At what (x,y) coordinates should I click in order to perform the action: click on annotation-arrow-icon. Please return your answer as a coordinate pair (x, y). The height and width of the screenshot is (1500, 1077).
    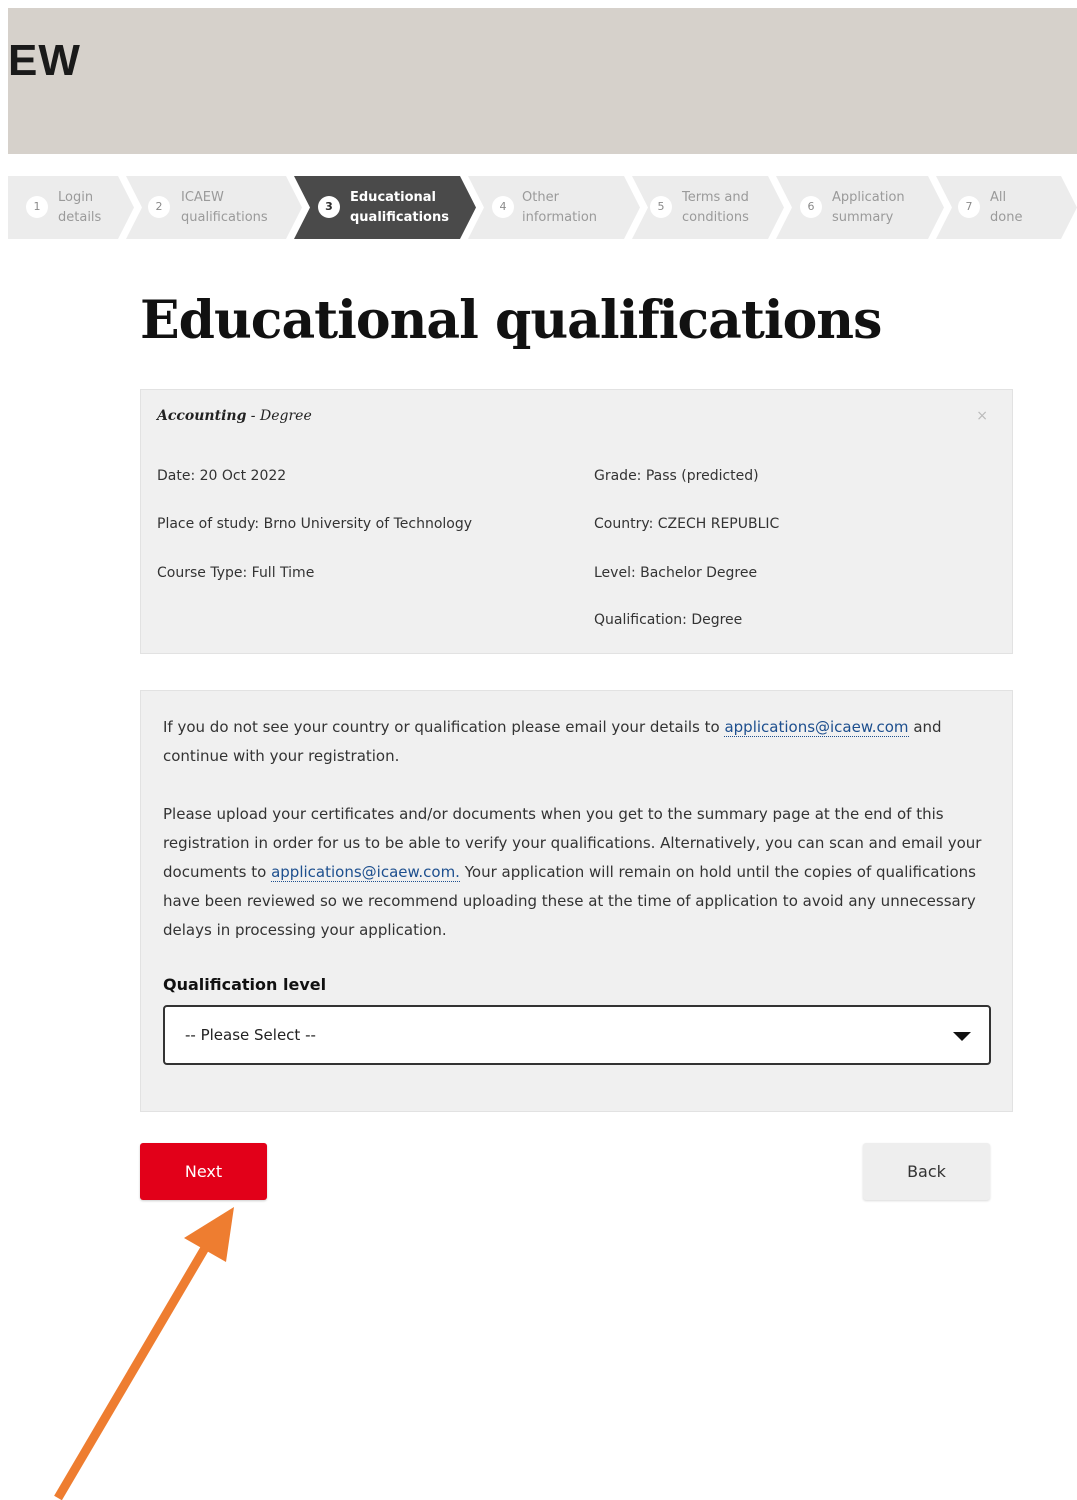
    Looking at the image, I should click on (144, 1353).